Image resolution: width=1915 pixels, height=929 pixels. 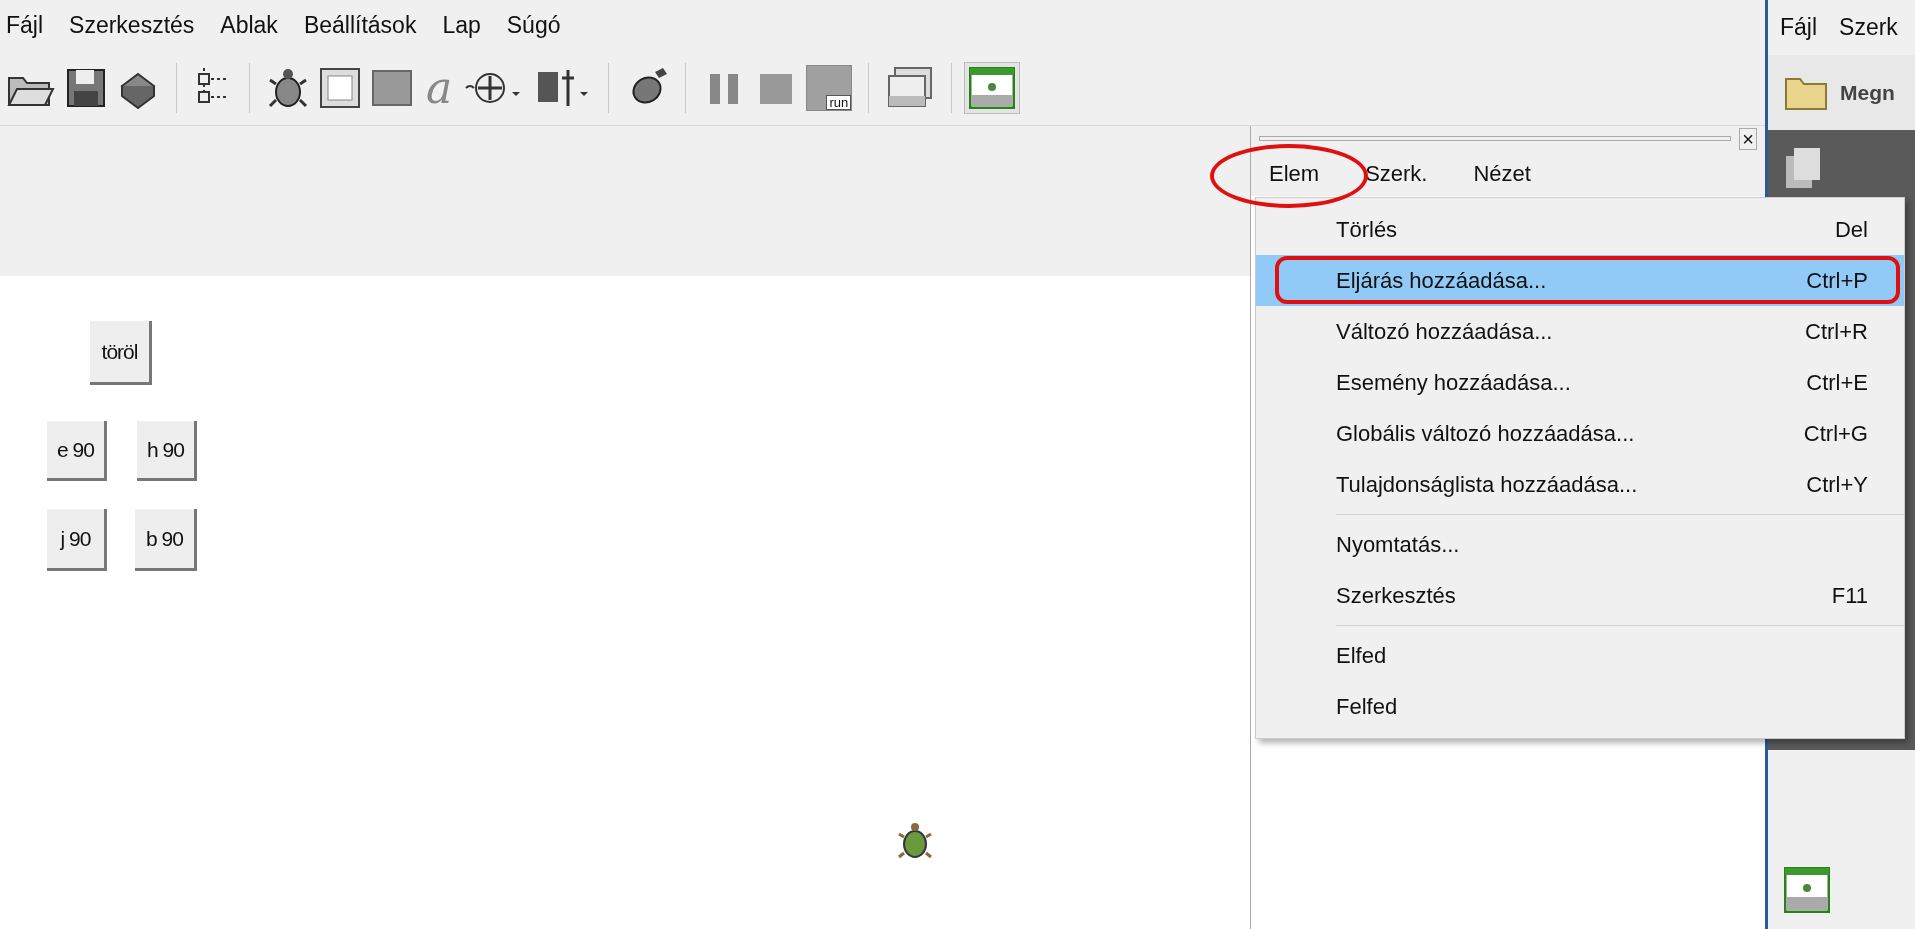 What do you see at coordinates (1580, 331) in the screenshot?
I see `menu-item: Változó hozzáadása... Ctrl+R` at bounding box center [1580, 331].